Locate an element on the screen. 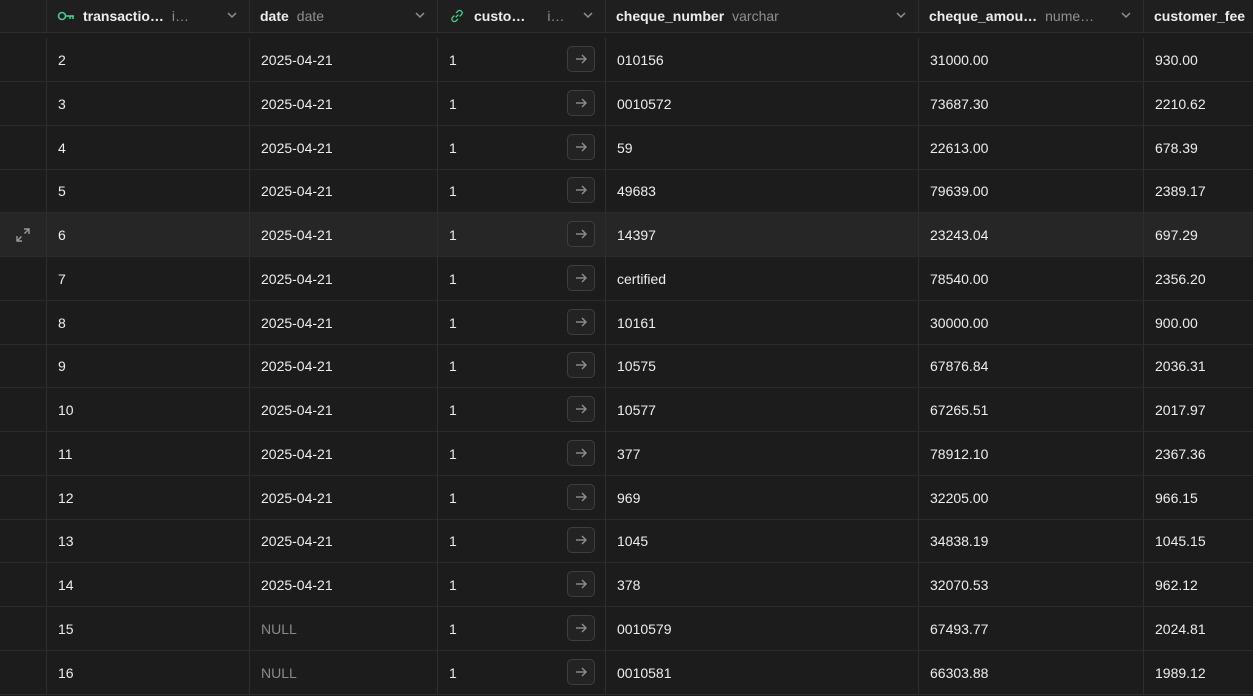 Image resolution: width=1253 pixels, height=696 pixels. table-row: 14 2025-04-21 1 378 32070.53 962.12 is located at coordinates (626, 585).